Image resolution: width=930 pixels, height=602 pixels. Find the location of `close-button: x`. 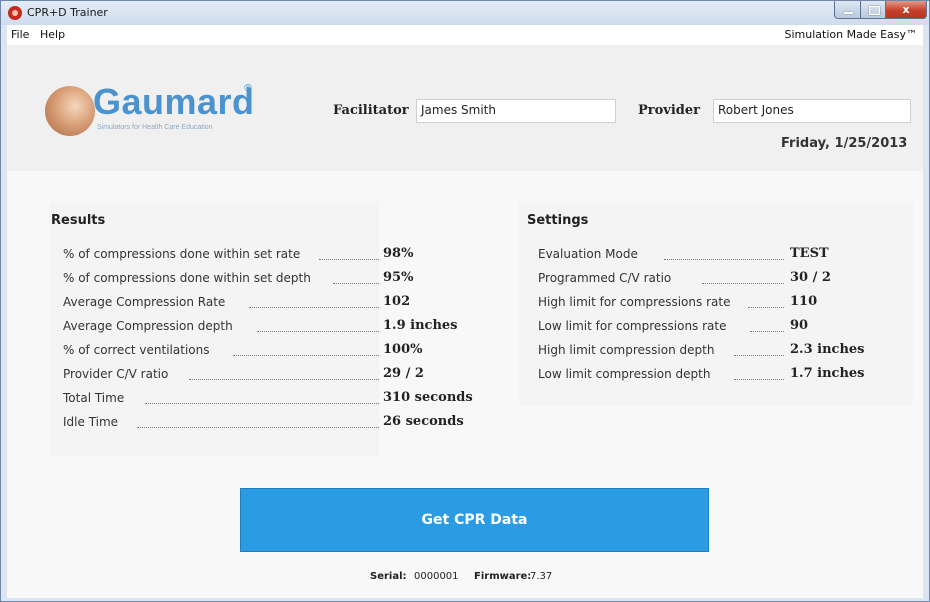

close-button: x is located at coordinates (906, 10).